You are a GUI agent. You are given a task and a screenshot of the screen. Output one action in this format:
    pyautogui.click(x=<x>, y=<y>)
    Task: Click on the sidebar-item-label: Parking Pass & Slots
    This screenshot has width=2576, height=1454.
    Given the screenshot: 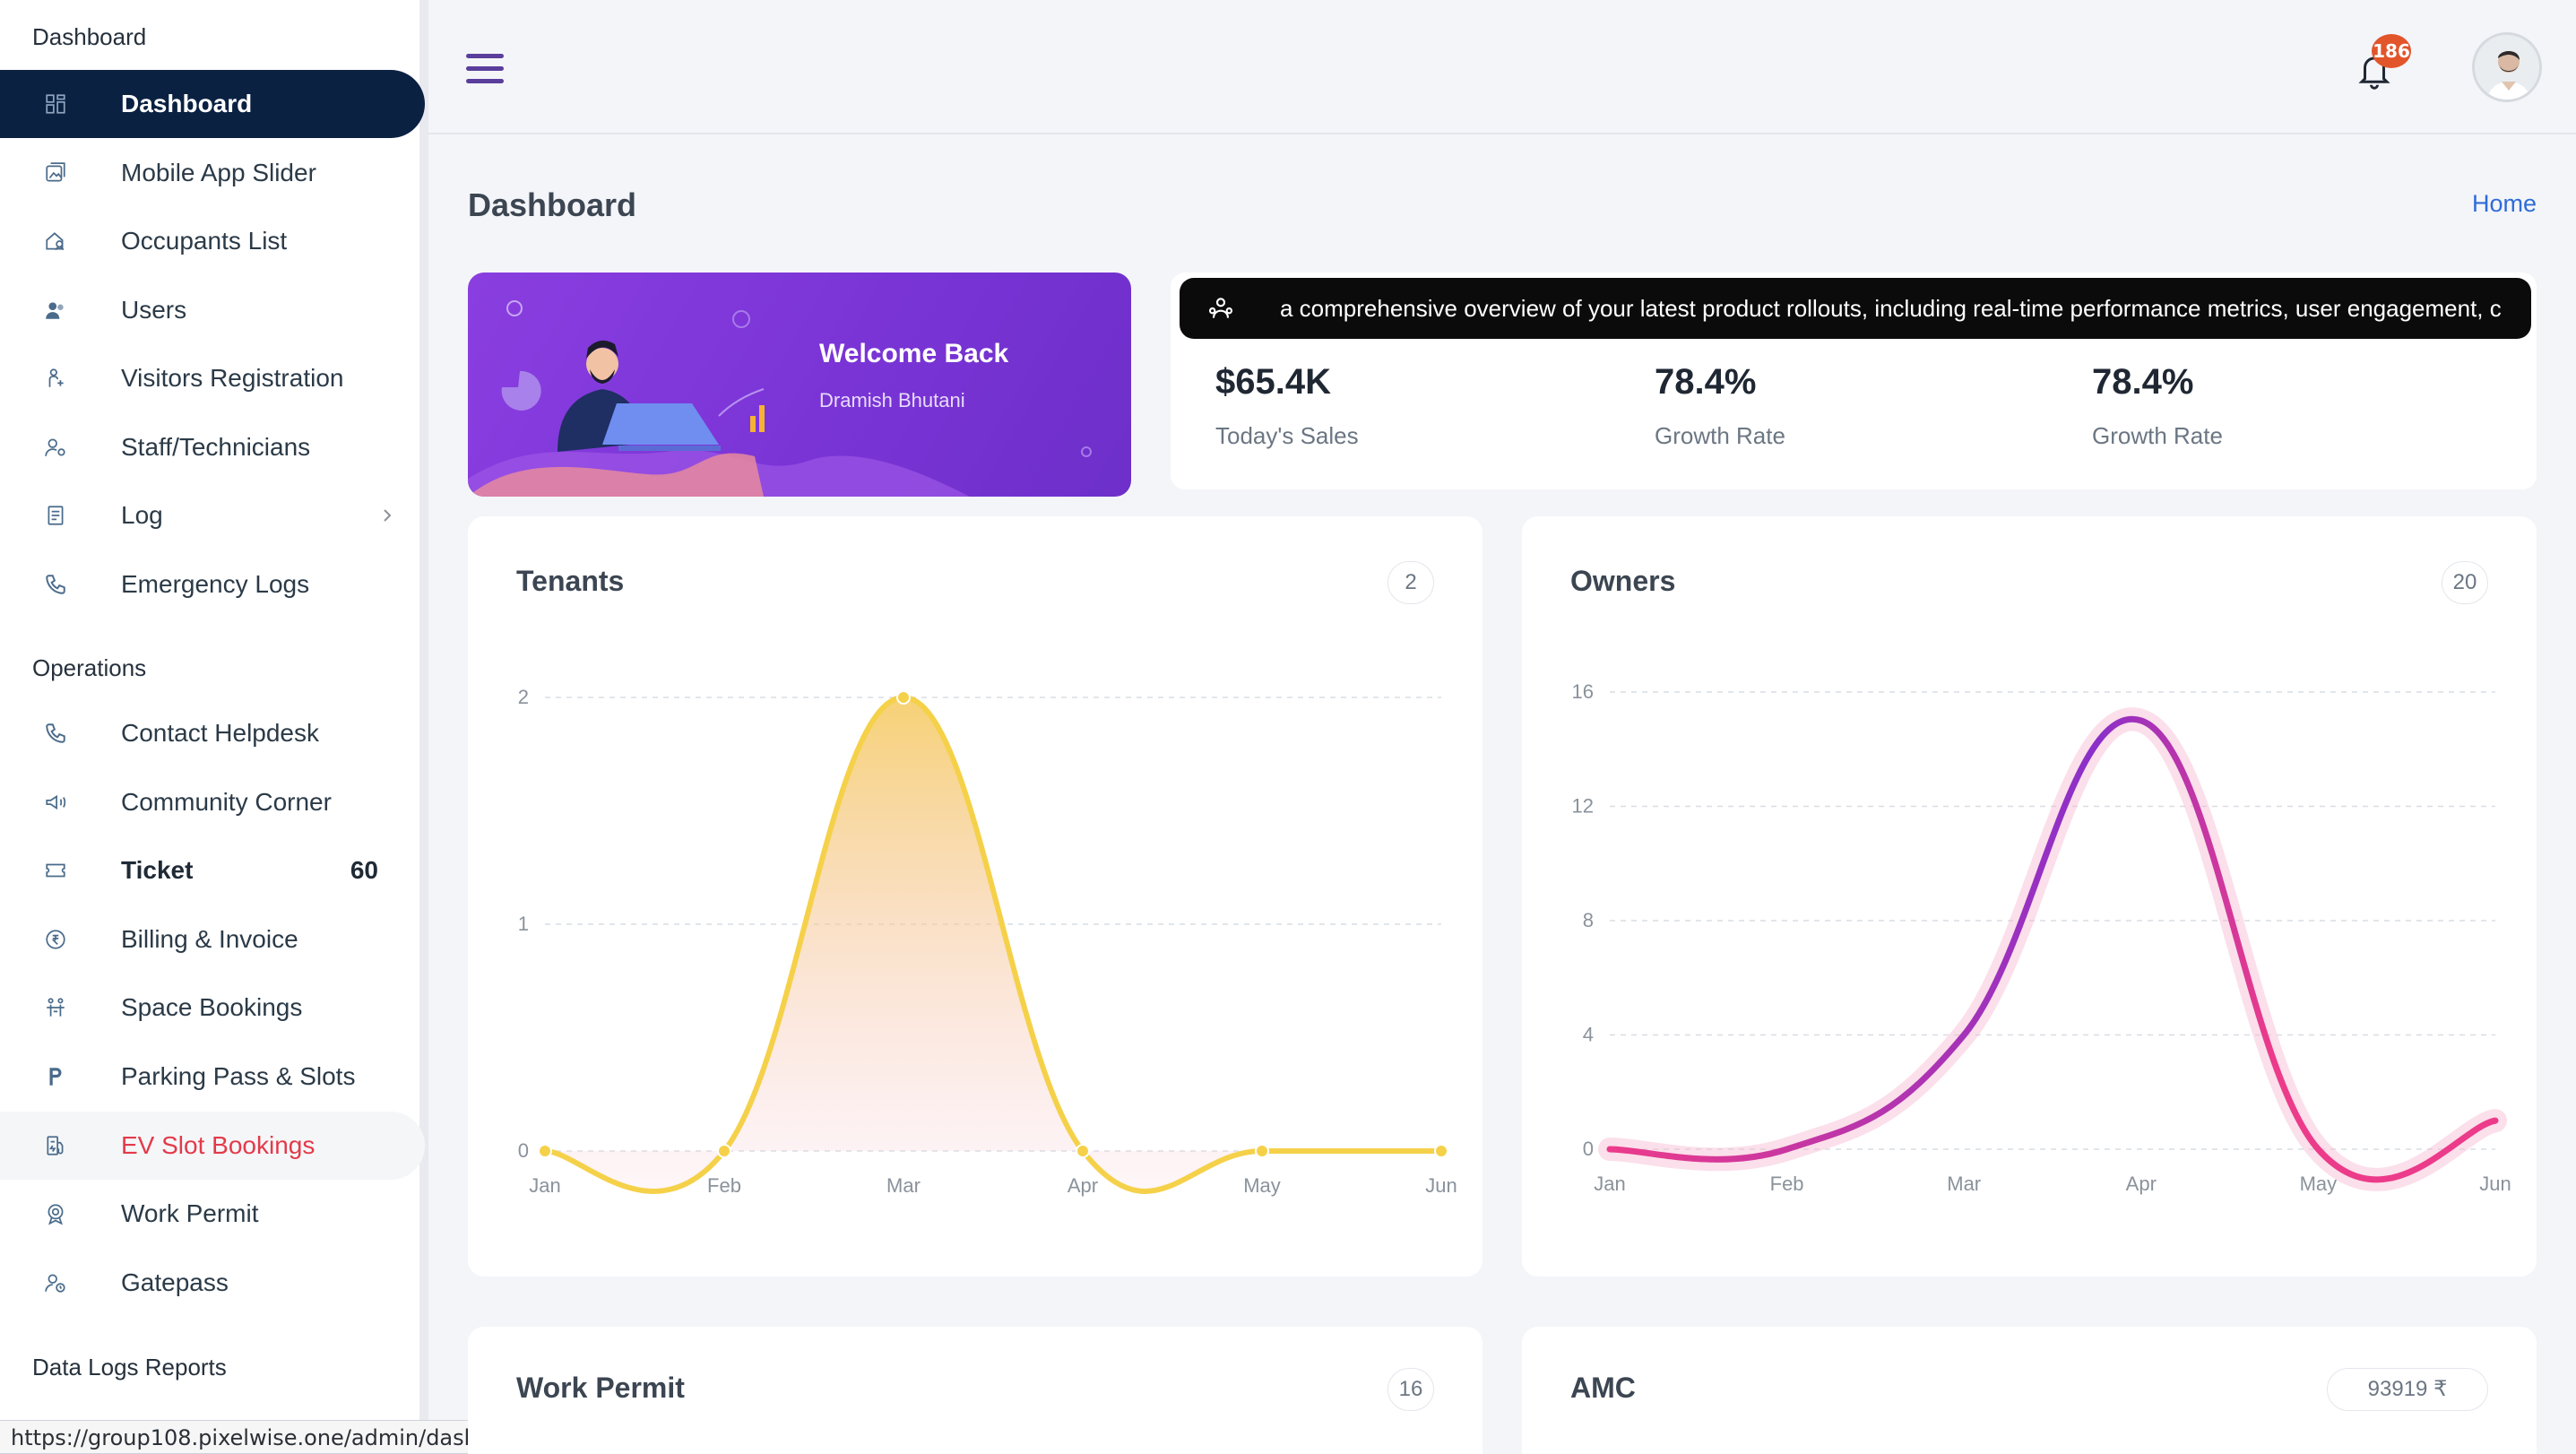 What is the action you would take?
    pyautogui.click(x=238, y=1076)
    